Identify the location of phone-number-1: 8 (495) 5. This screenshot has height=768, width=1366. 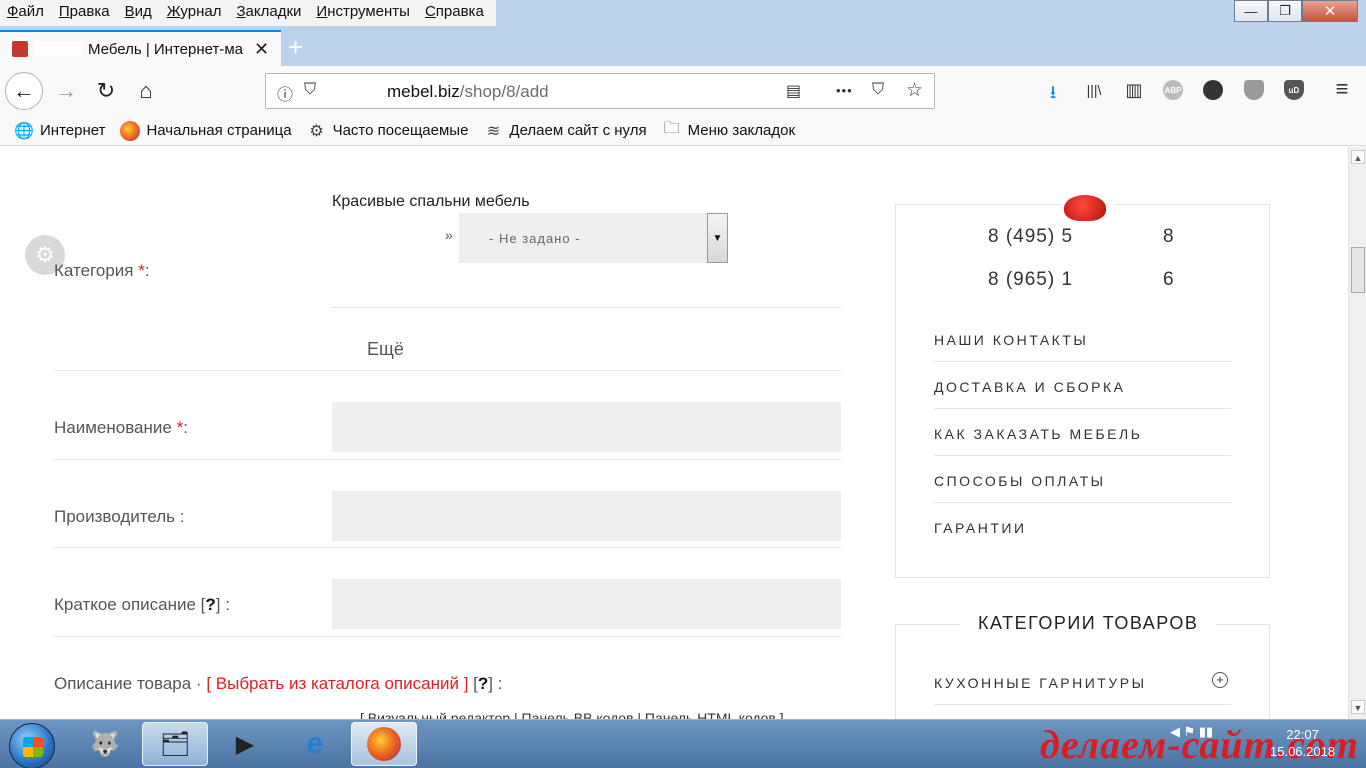
(1031, 236).